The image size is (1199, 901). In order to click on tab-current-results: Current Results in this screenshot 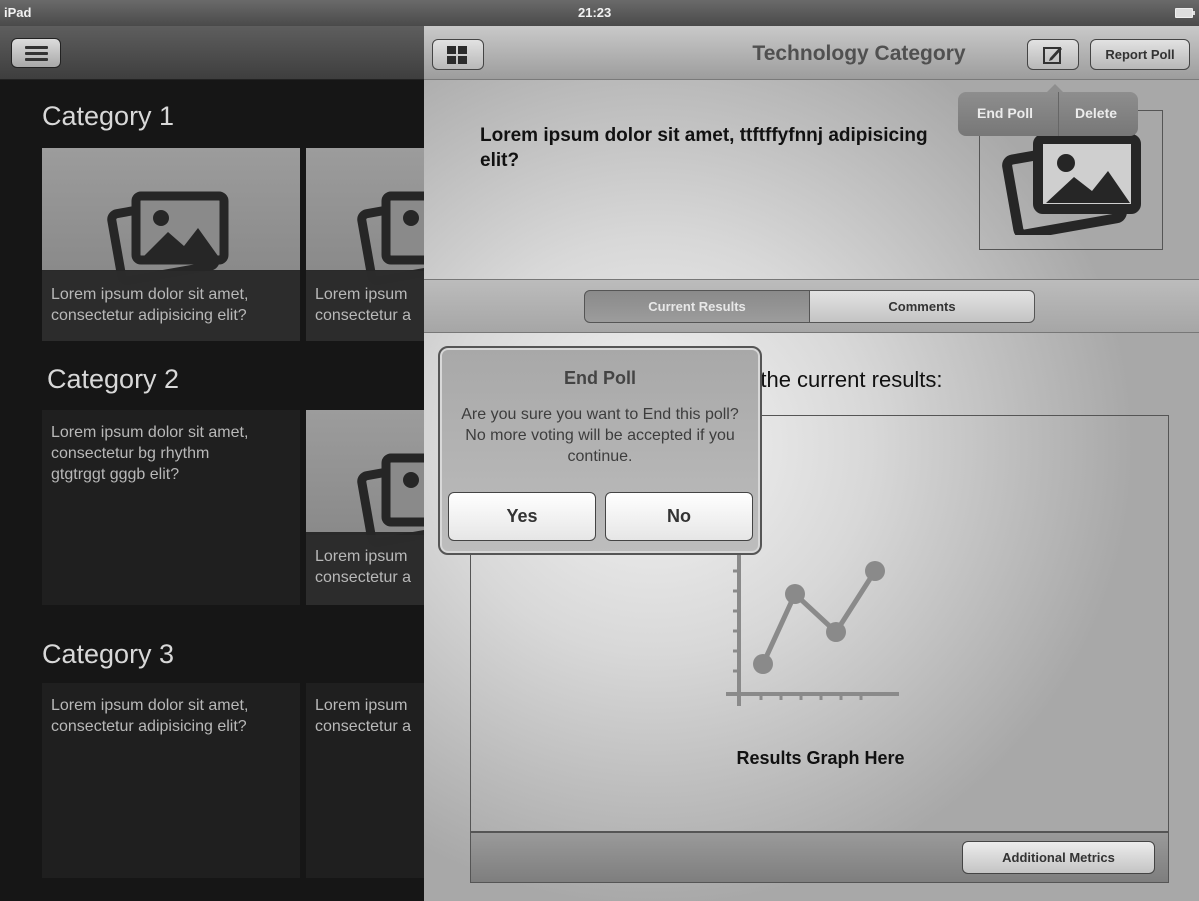, I will do `click(697, 306)`.